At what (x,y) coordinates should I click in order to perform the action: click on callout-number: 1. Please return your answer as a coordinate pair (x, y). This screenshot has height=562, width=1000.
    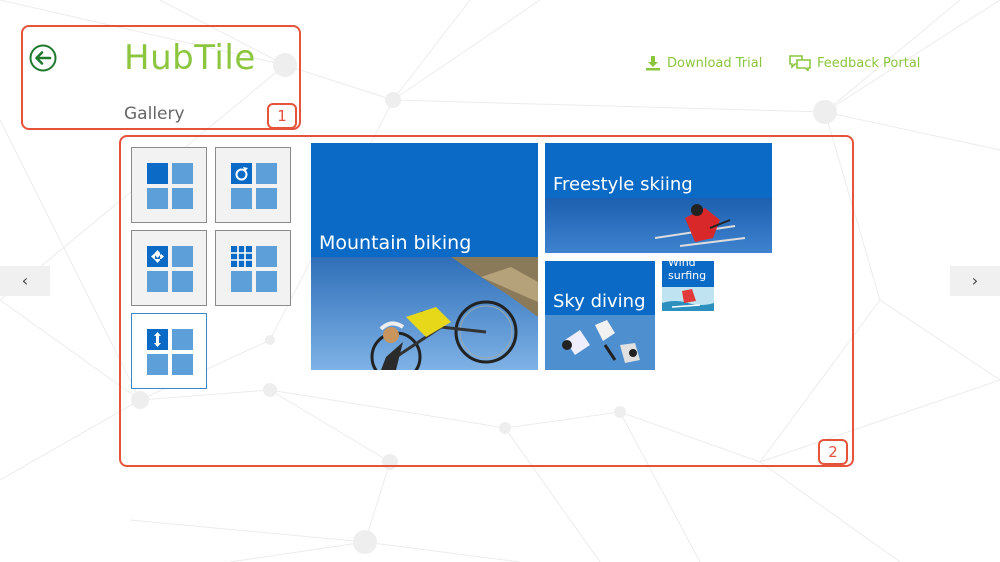
    Looking at the image, I should click on (282, 116).